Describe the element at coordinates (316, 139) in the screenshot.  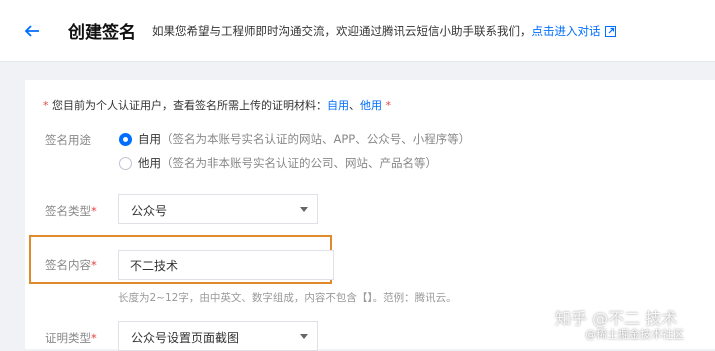
I see `purpose-option-hint: （签名为本账号实名认证的网站、APP、公众号、小程序等）` at that location.